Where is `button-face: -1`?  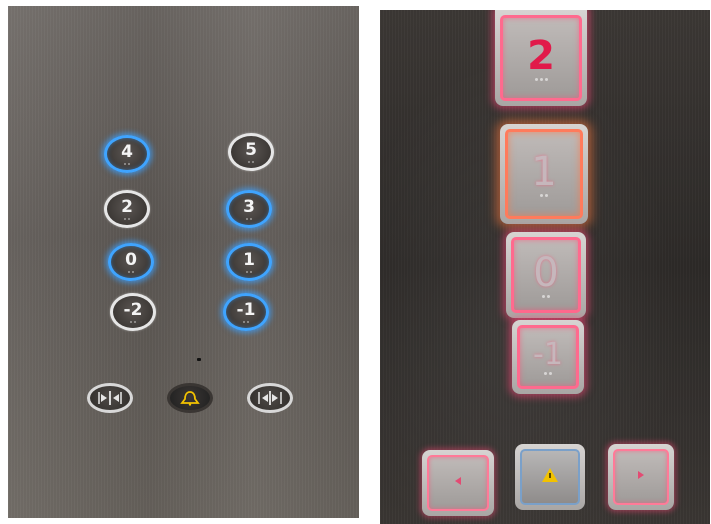 button-face: -1 is located at coordinates (548, 357).